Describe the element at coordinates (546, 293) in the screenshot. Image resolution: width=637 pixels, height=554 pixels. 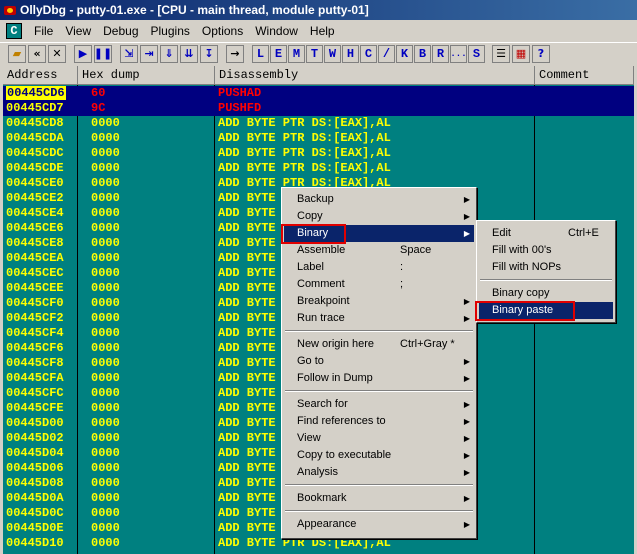
I see `submenu-item-binary-copy: Binary copy` at that location.